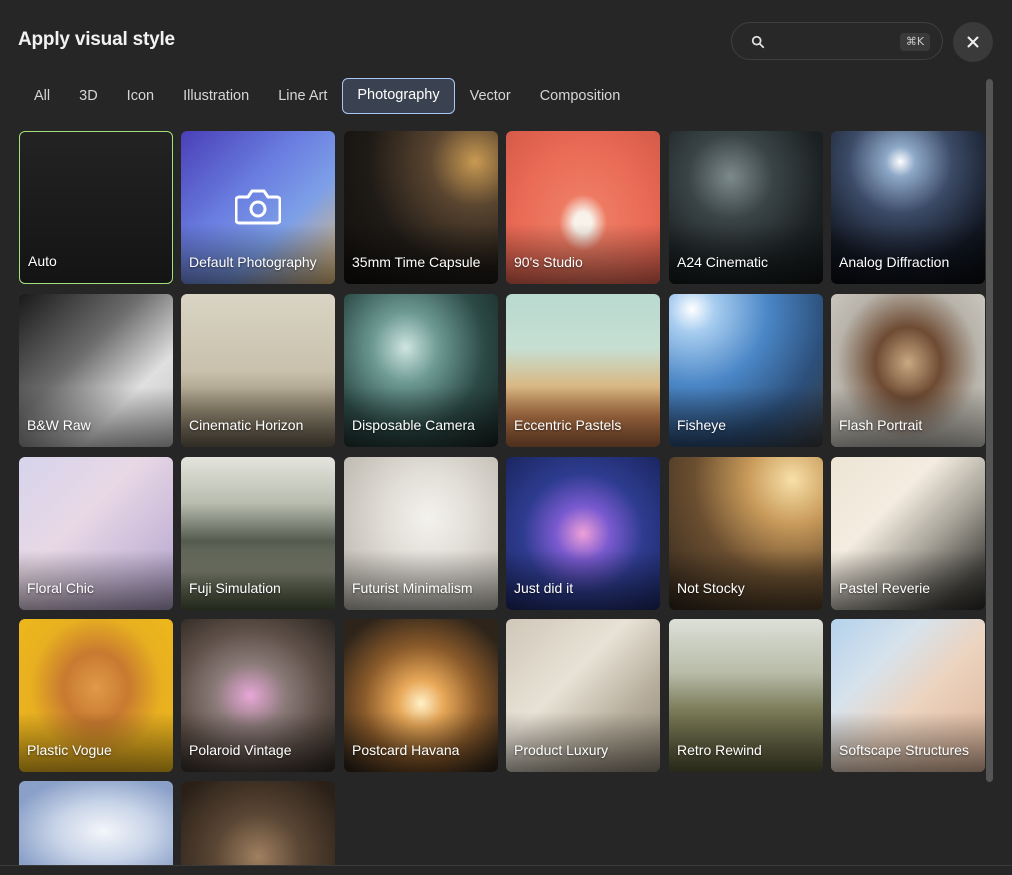 The width and height of the screenshot is (1012, 875). Describe the element at coordinates (406, 750) in the screenshot. I see `style-label: Postcard Havana` at that location.